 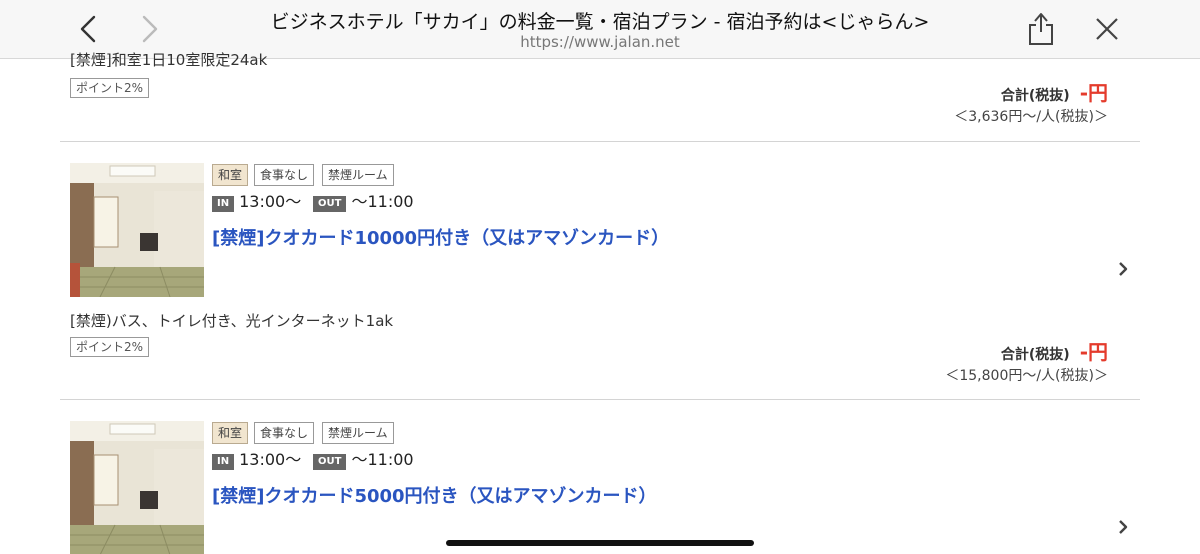 What do you see at coordinates (169, 60) in the screenshot?
I see `plan-description: [禁煙]和室1日10室限定24ak` at bounding box center [169, 60].